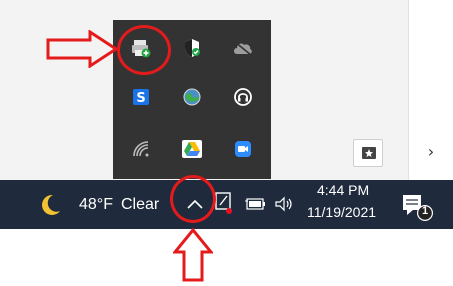 The width and height of the screenshot is (453, 286). What do you see at coordinates (192, 97) in the screenshot?
I see `globe-app-icon` at bounding box center [192, 97].